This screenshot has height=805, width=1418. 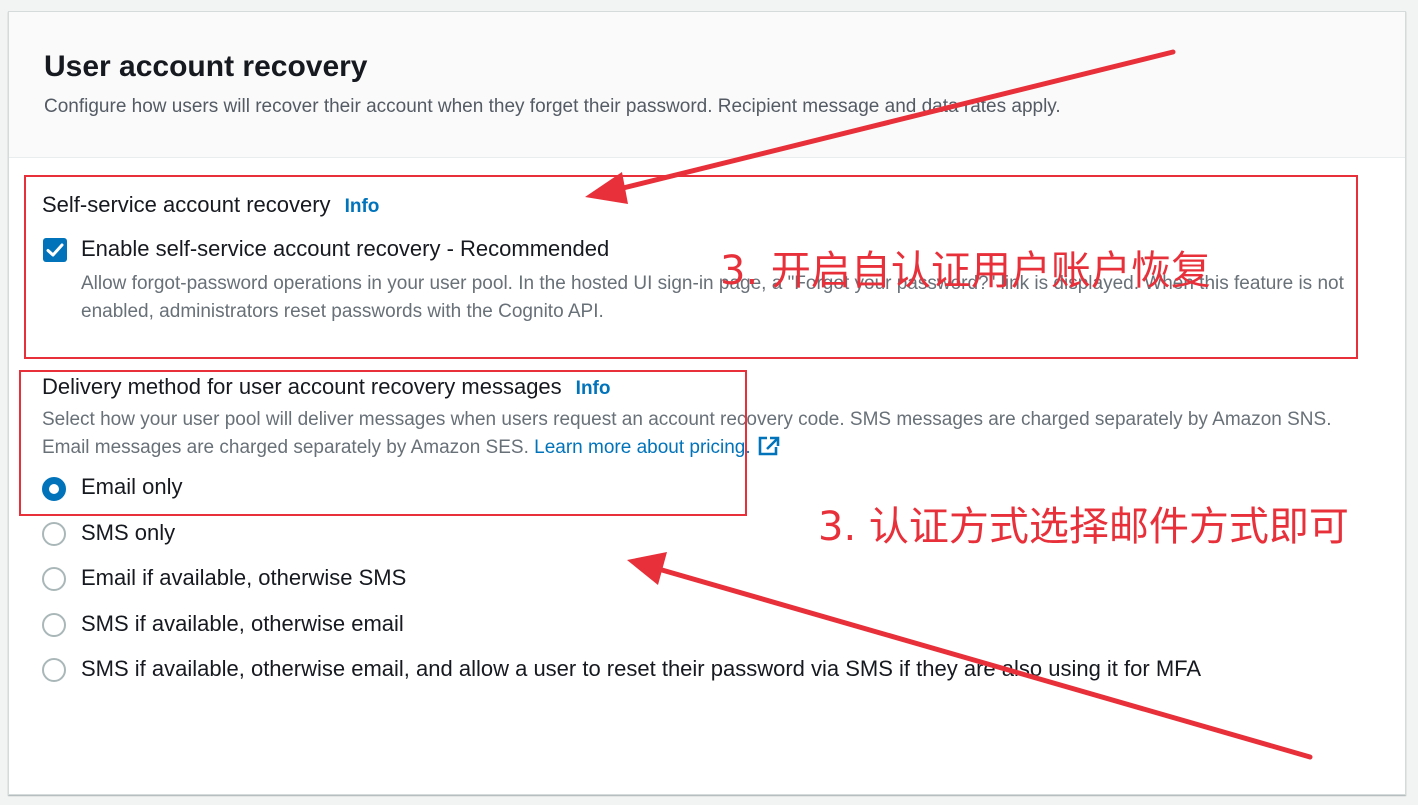 I want to click on radio-email-else-sms-label: Email if available, otherwise SMS, so click(x=243, y=578).